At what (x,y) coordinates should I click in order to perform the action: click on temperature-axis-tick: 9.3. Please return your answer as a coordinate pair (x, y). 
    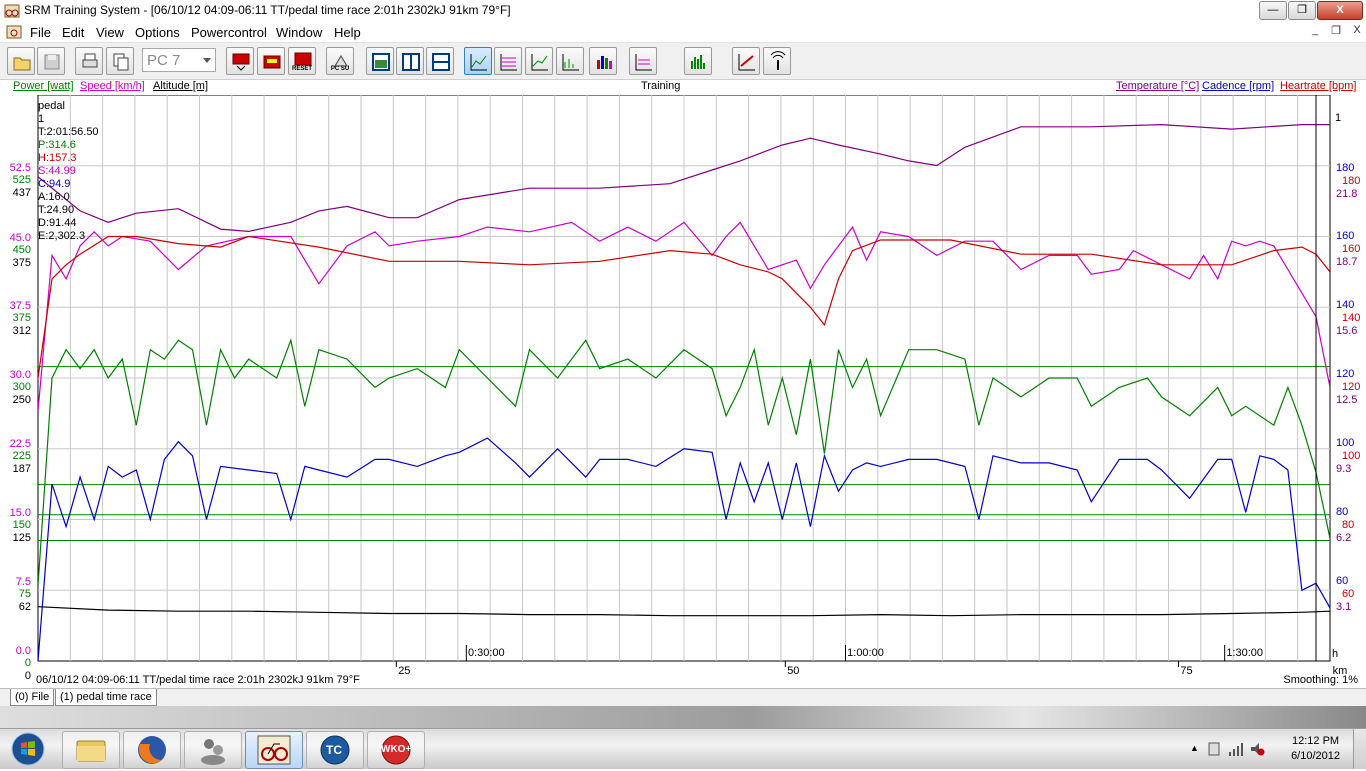
    Looking at the image, I should click on (1343, 469).